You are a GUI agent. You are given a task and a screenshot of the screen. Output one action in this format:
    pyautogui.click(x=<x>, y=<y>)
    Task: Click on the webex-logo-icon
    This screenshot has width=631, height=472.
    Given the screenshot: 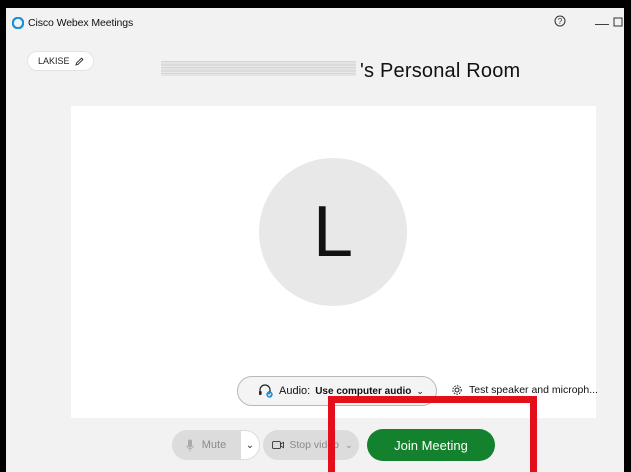 What is the action you would take?
    pyautogui.click(x=18, y=23)
    